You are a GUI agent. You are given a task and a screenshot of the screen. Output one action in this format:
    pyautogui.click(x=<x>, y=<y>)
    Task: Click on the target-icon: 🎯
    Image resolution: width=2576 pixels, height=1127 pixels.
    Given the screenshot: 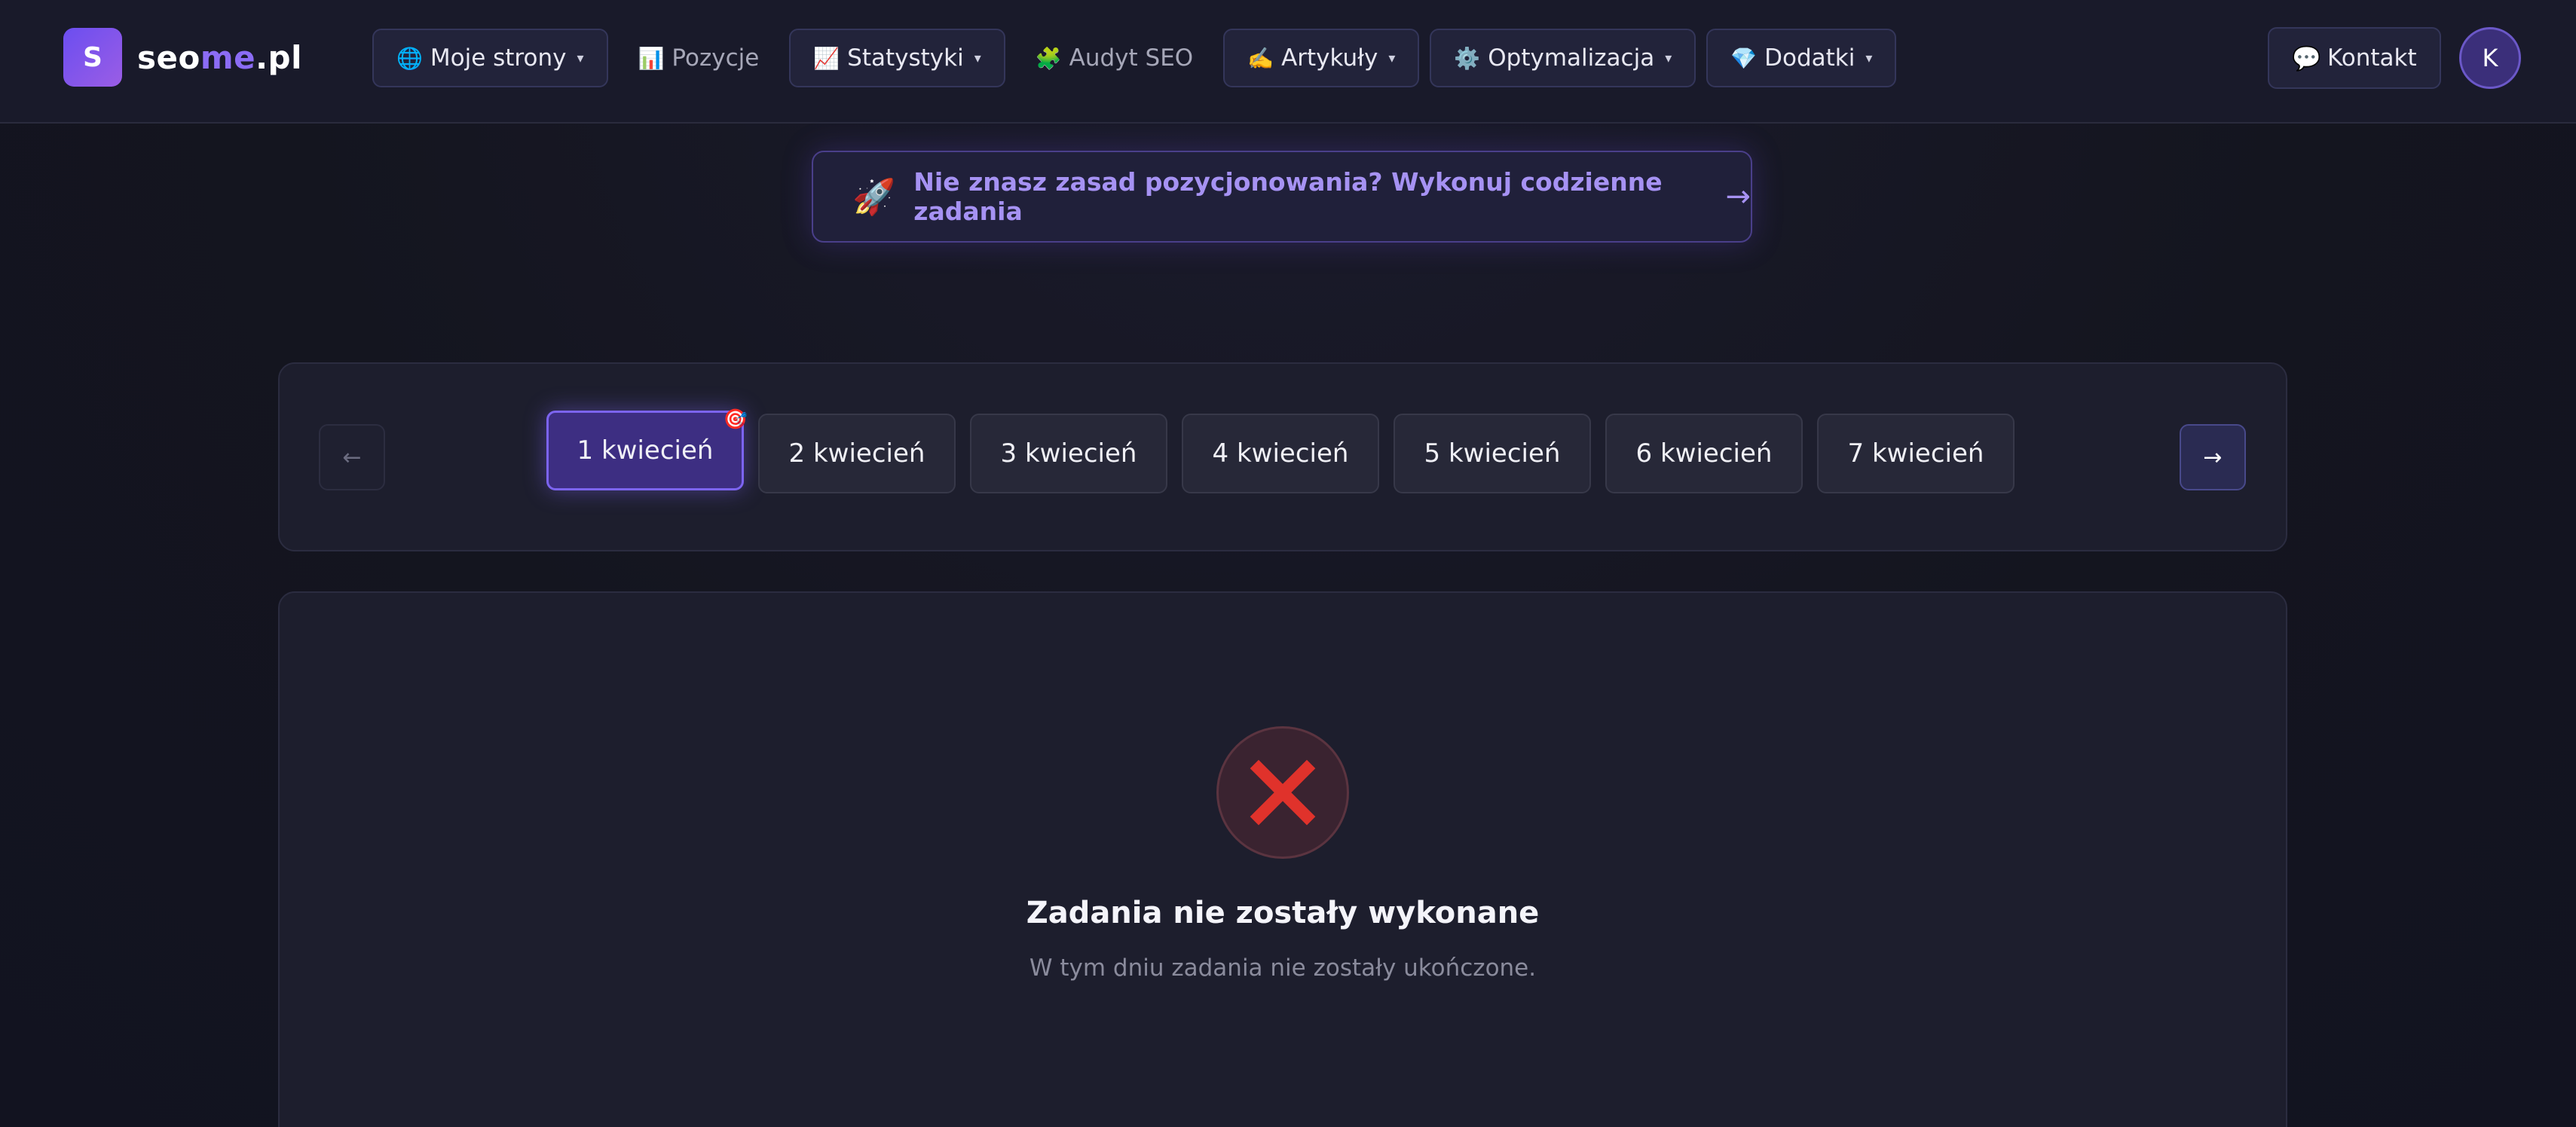 What is the action you would take?
    pyautogui.click(x=735, y=419)
    